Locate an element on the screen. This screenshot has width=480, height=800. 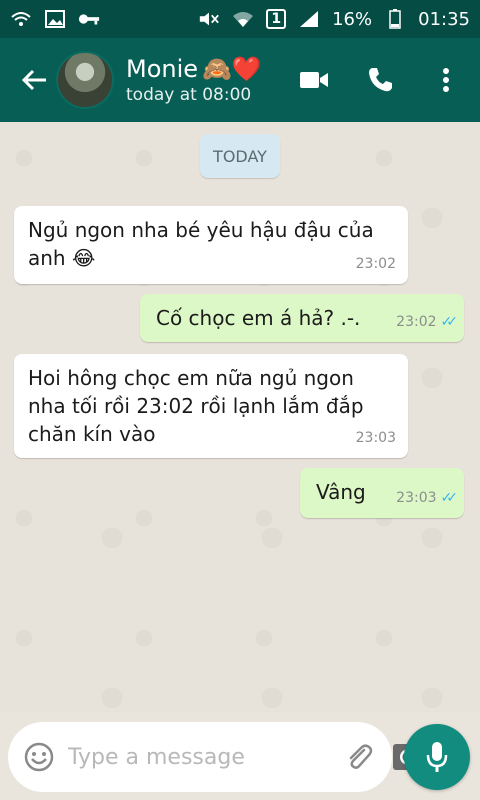
more-options-icon is located at coordinates (446, 80).